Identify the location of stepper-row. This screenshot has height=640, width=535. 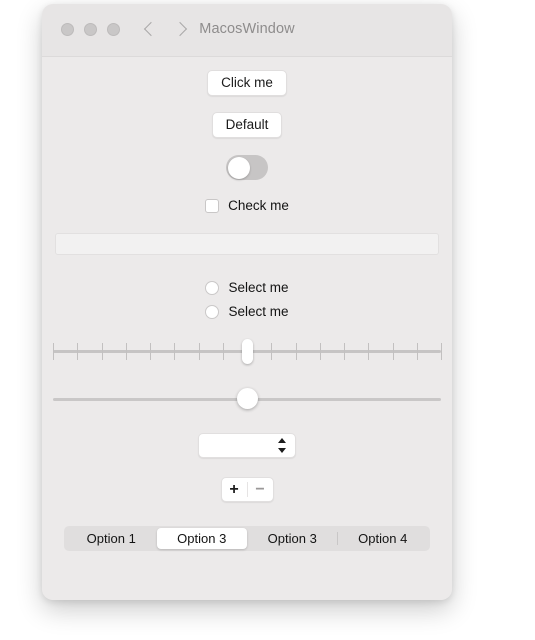
(247, 445).